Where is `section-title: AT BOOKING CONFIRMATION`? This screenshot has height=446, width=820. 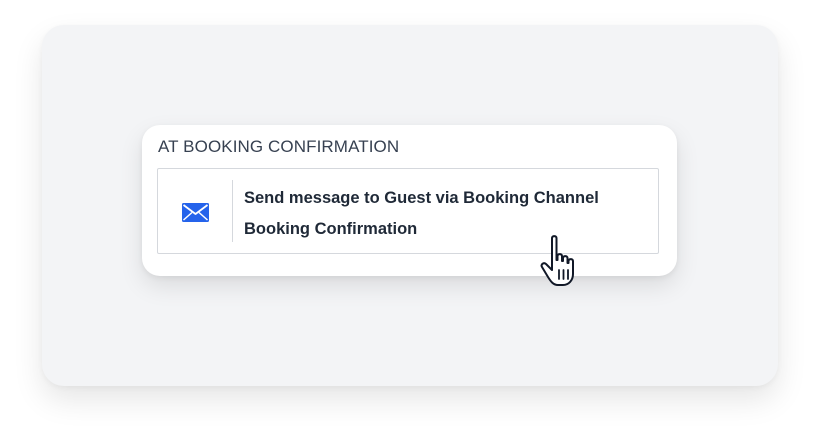 section-title: AT BOOKING CONFIRMATION is located at coordinates (279, 146).